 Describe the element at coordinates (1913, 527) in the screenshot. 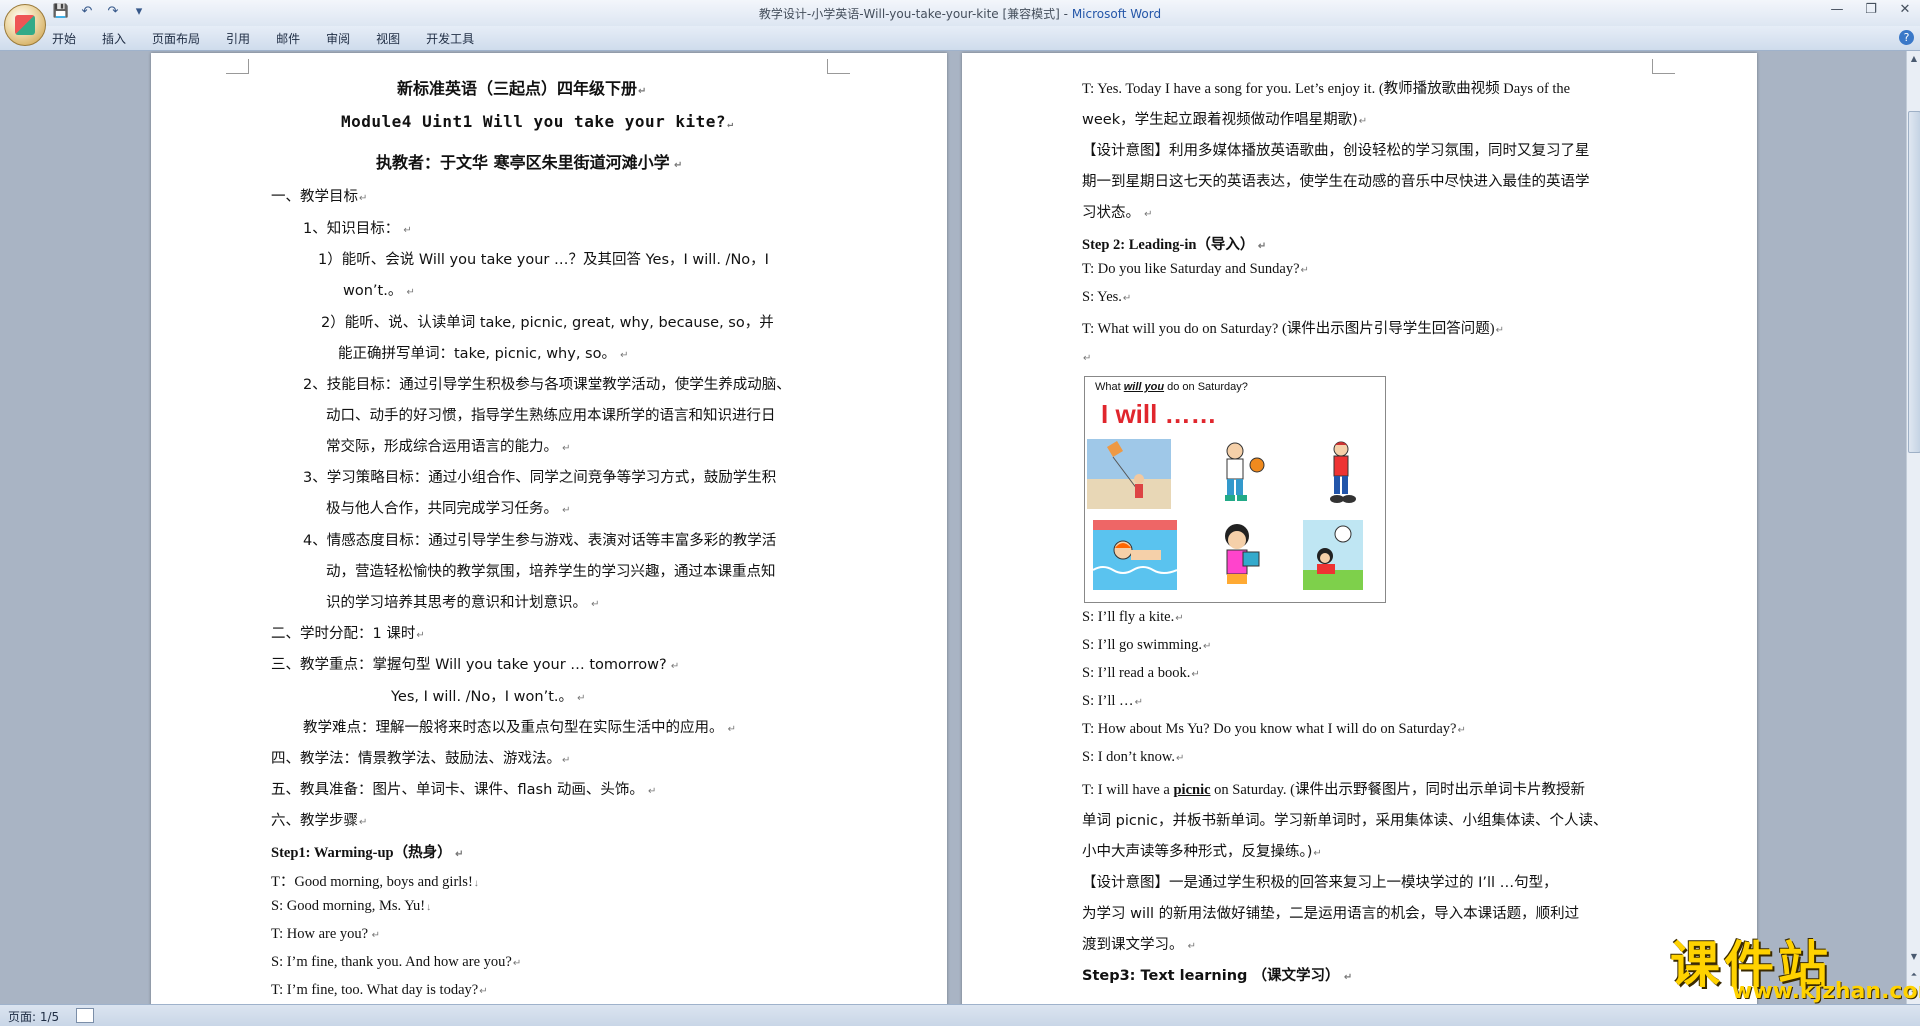

I see `vertical-scrollbar: ▲ ▼ ⏶ ⏷` at that location.